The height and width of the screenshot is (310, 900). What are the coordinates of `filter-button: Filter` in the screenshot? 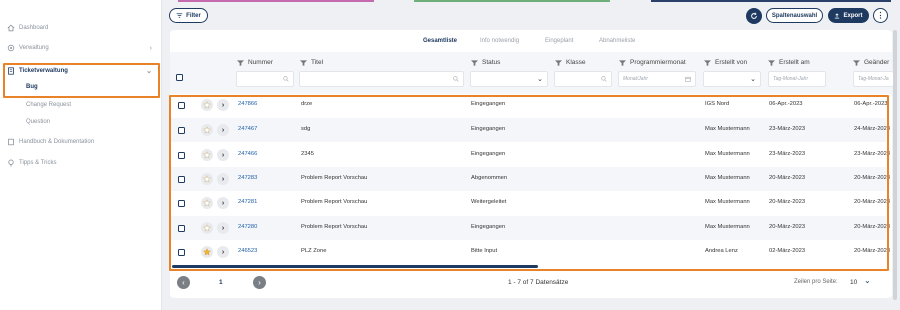 It's located at (188, 15).